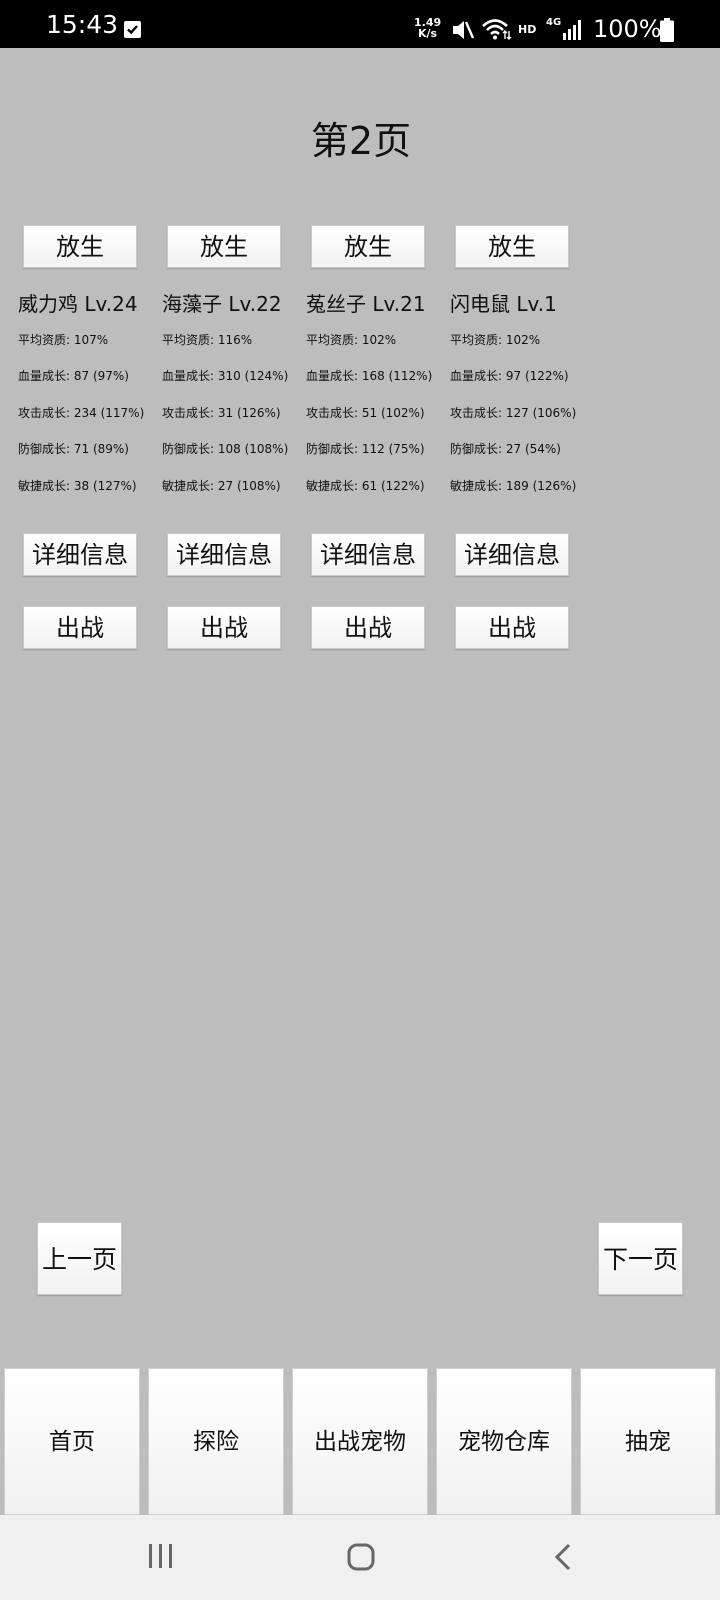 This screenshot has height=1600, width=720. Describe the element at coordinates (73, 449) in the screenshot. I see `pet-stat-defense: 防御成长: 71 (89%)` at that location.